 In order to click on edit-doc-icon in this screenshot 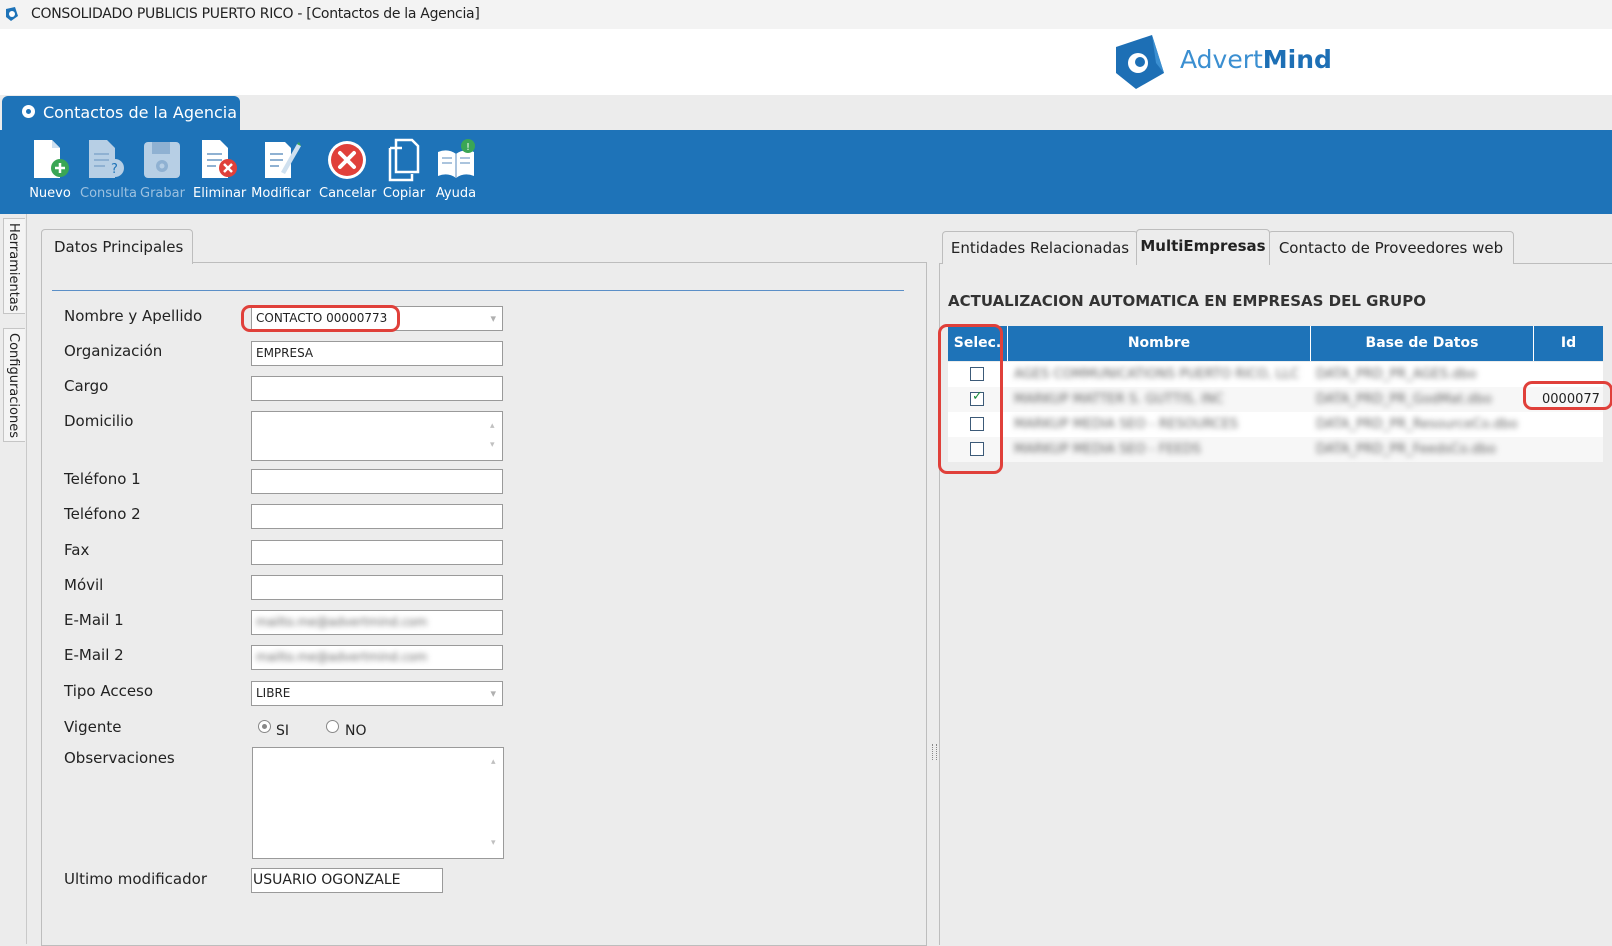, I will do `click(283, 160)`.